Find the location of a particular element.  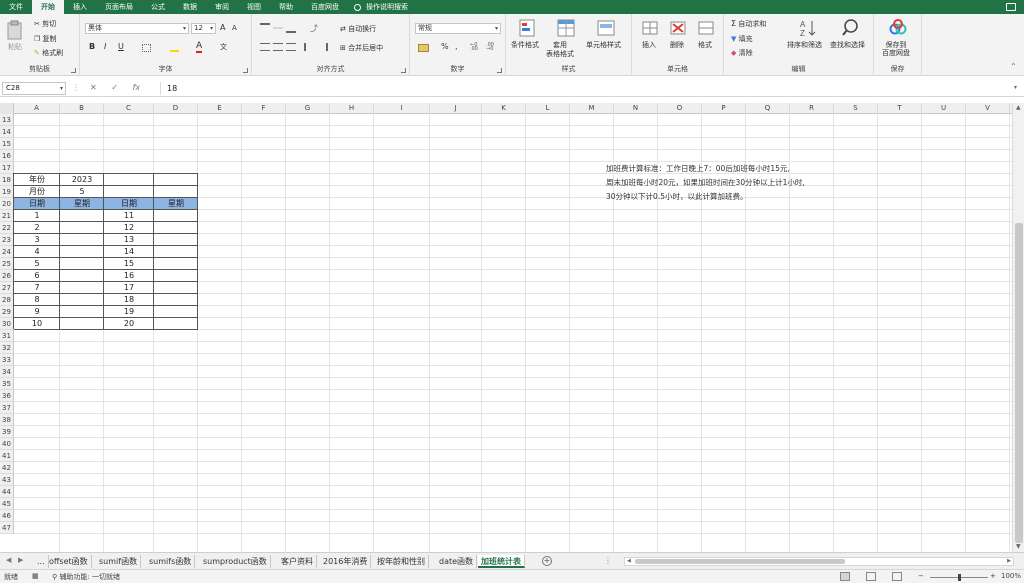

more-options-icon: ⋮ is located at coordinates (76, 87).